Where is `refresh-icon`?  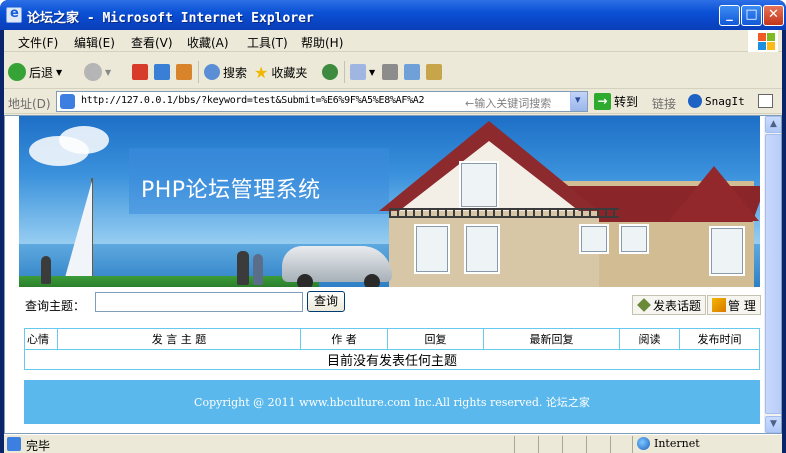 refresh-icon is located at coordinates (162, 72).